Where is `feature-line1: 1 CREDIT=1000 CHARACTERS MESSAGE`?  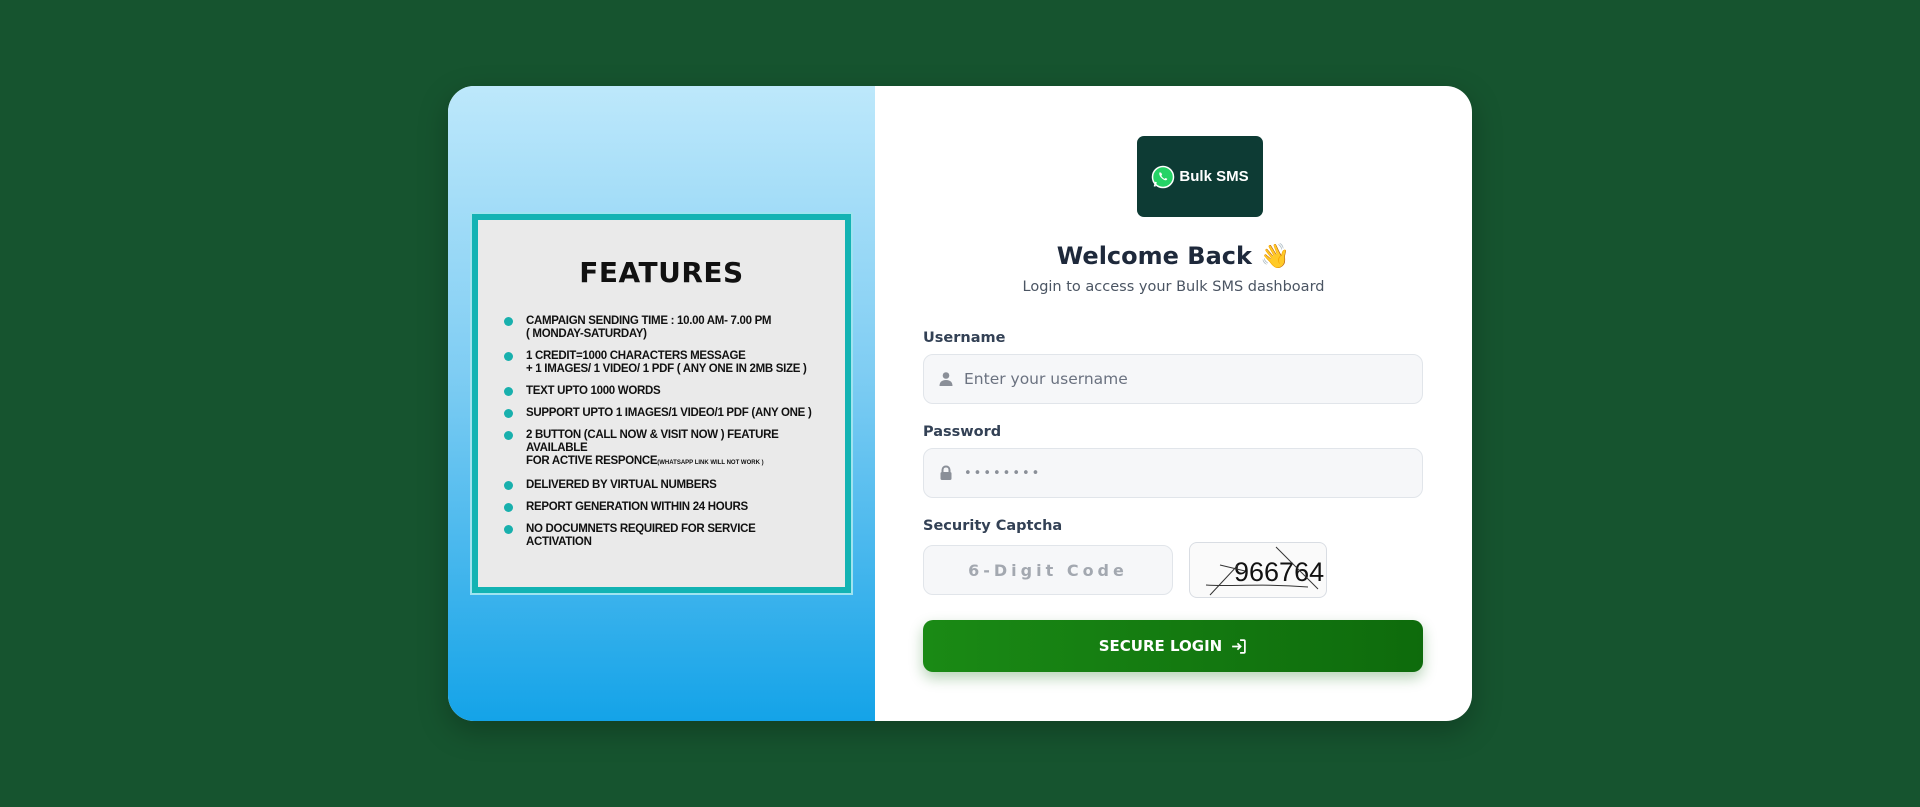 feature-line1: 1 CREDIT=1000 CHARACTERS MESSAGE is located at coordinates (636, 356).